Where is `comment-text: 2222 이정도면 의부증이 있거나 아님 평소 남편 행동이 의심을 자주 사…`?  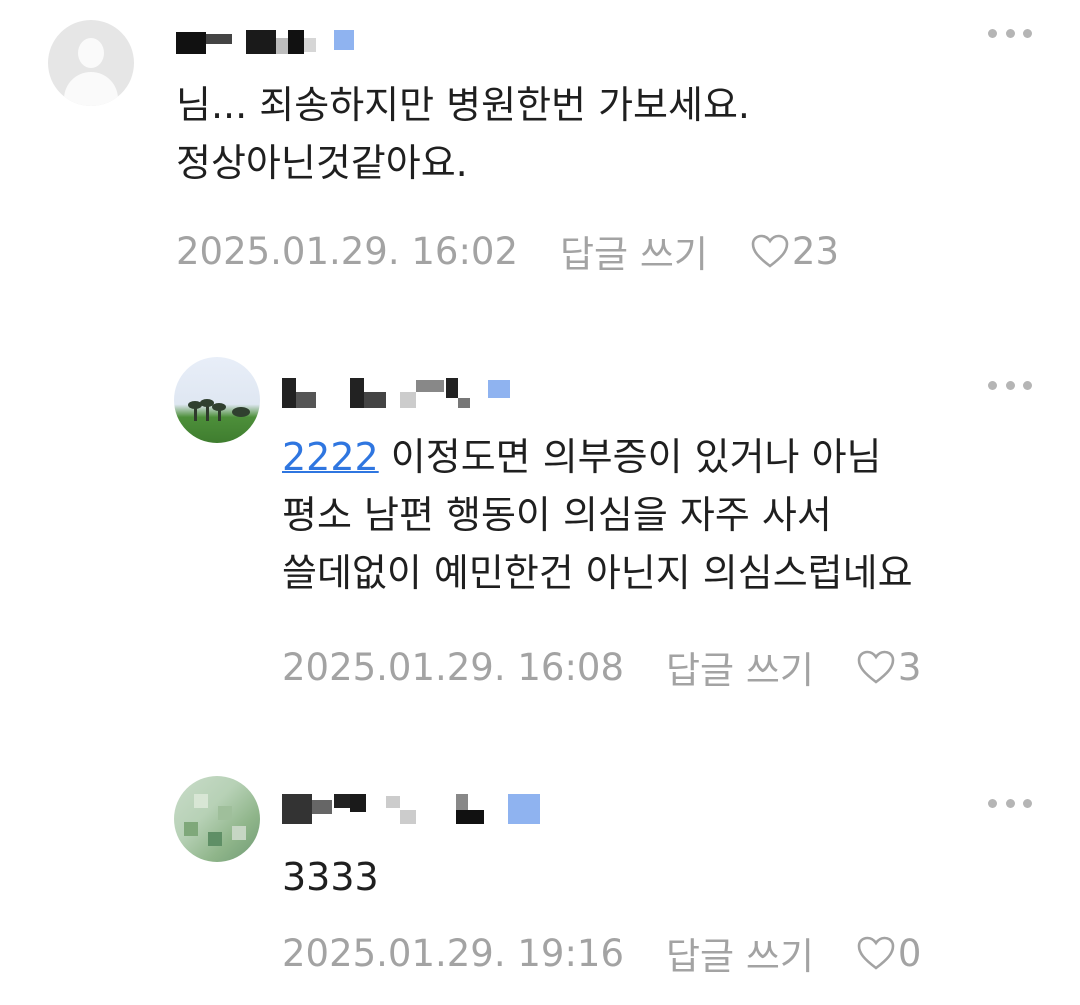
comment-text: 2222 이정도면 의부증이 있거나 아님 평소 남편 행동이 의심을 자주 사… is located at coordinates (662, 515).